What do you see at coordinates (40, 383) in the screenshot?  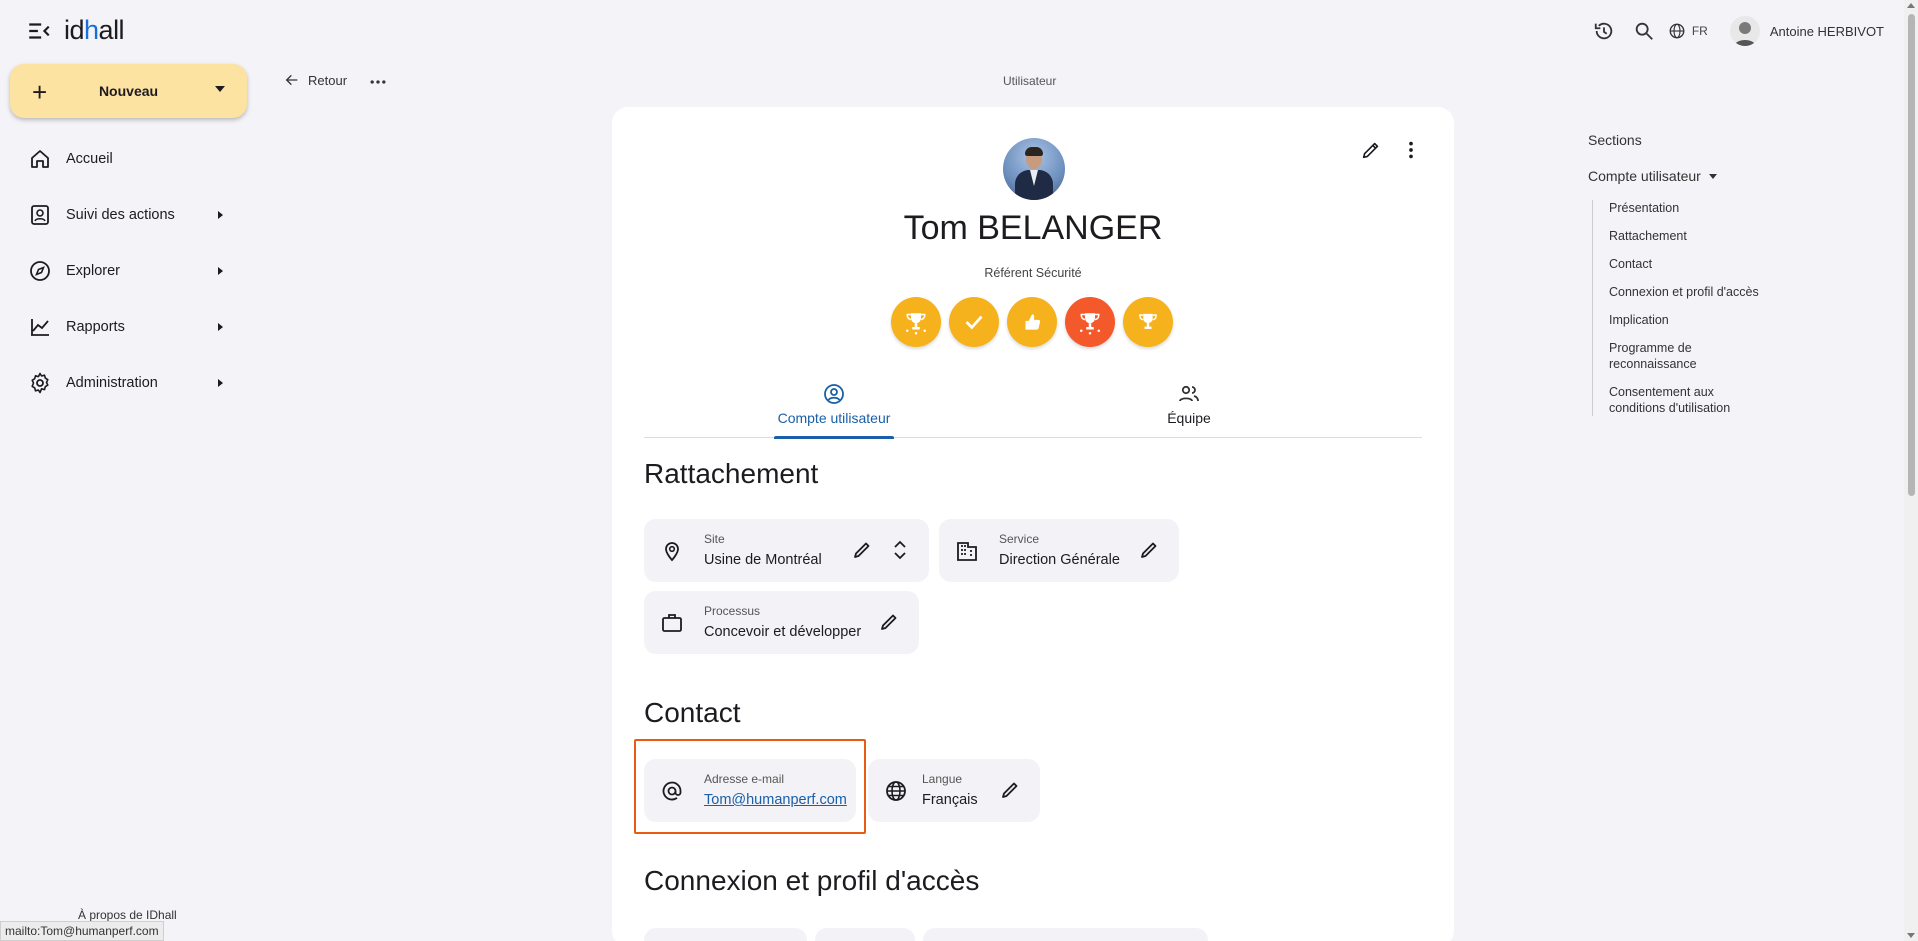 I see `gear-icon` at bounding box center [40, 383].